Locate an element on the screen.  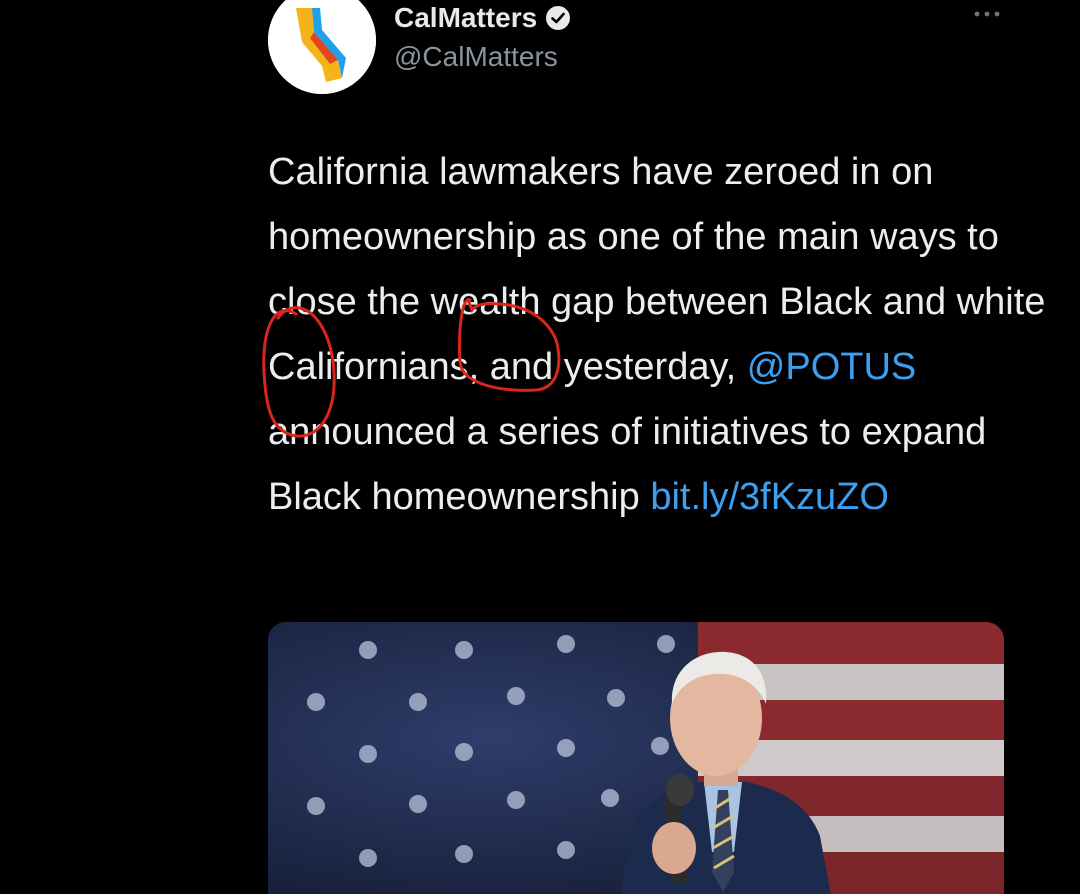
verified-badge-icon is located at coordinates (558, 18).